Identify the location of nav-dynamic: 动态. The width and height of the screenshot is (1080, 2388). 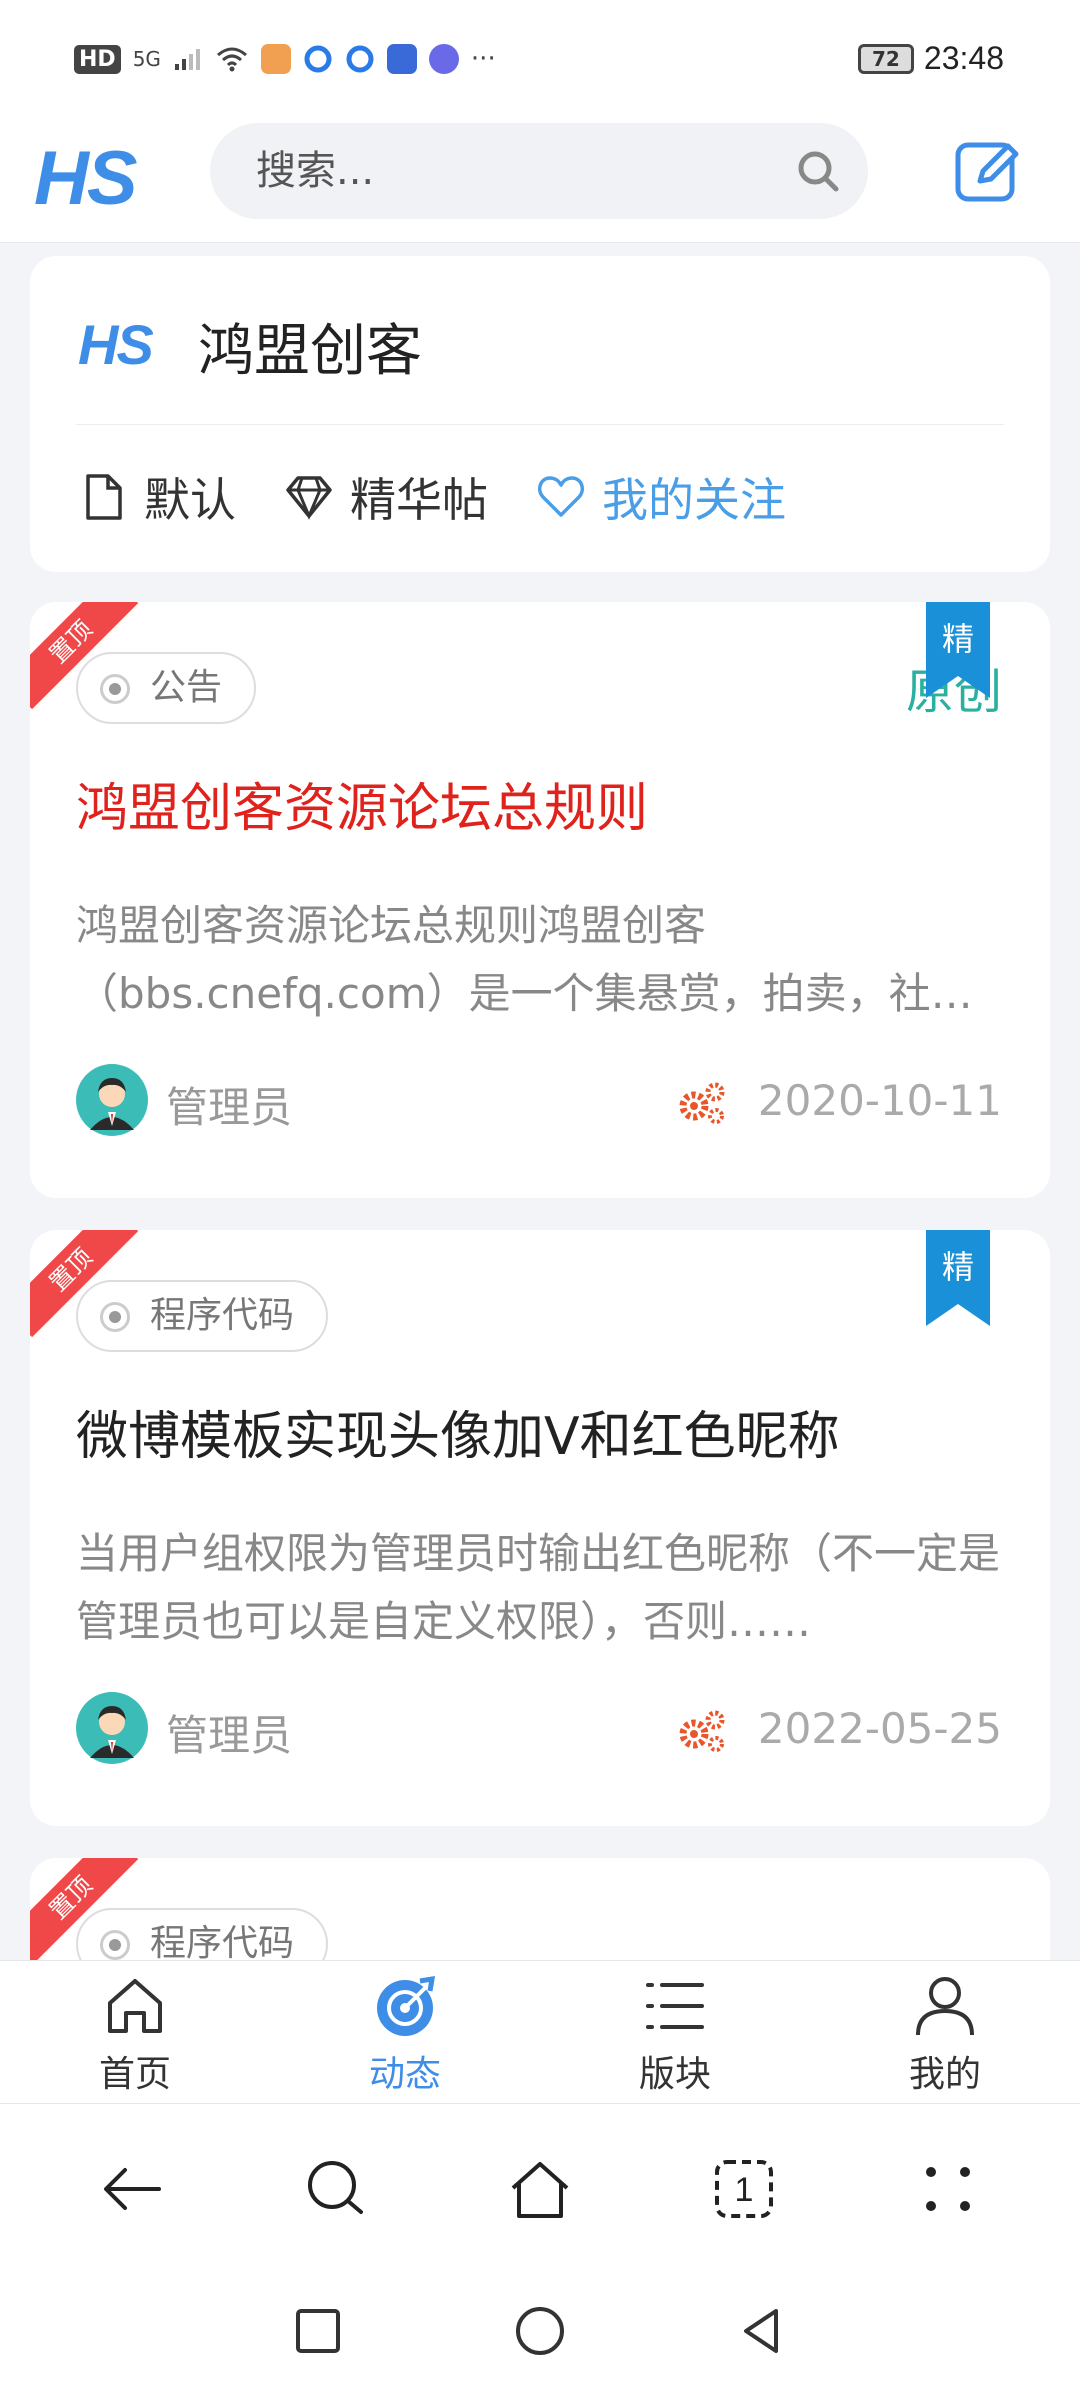
(405, 2032).